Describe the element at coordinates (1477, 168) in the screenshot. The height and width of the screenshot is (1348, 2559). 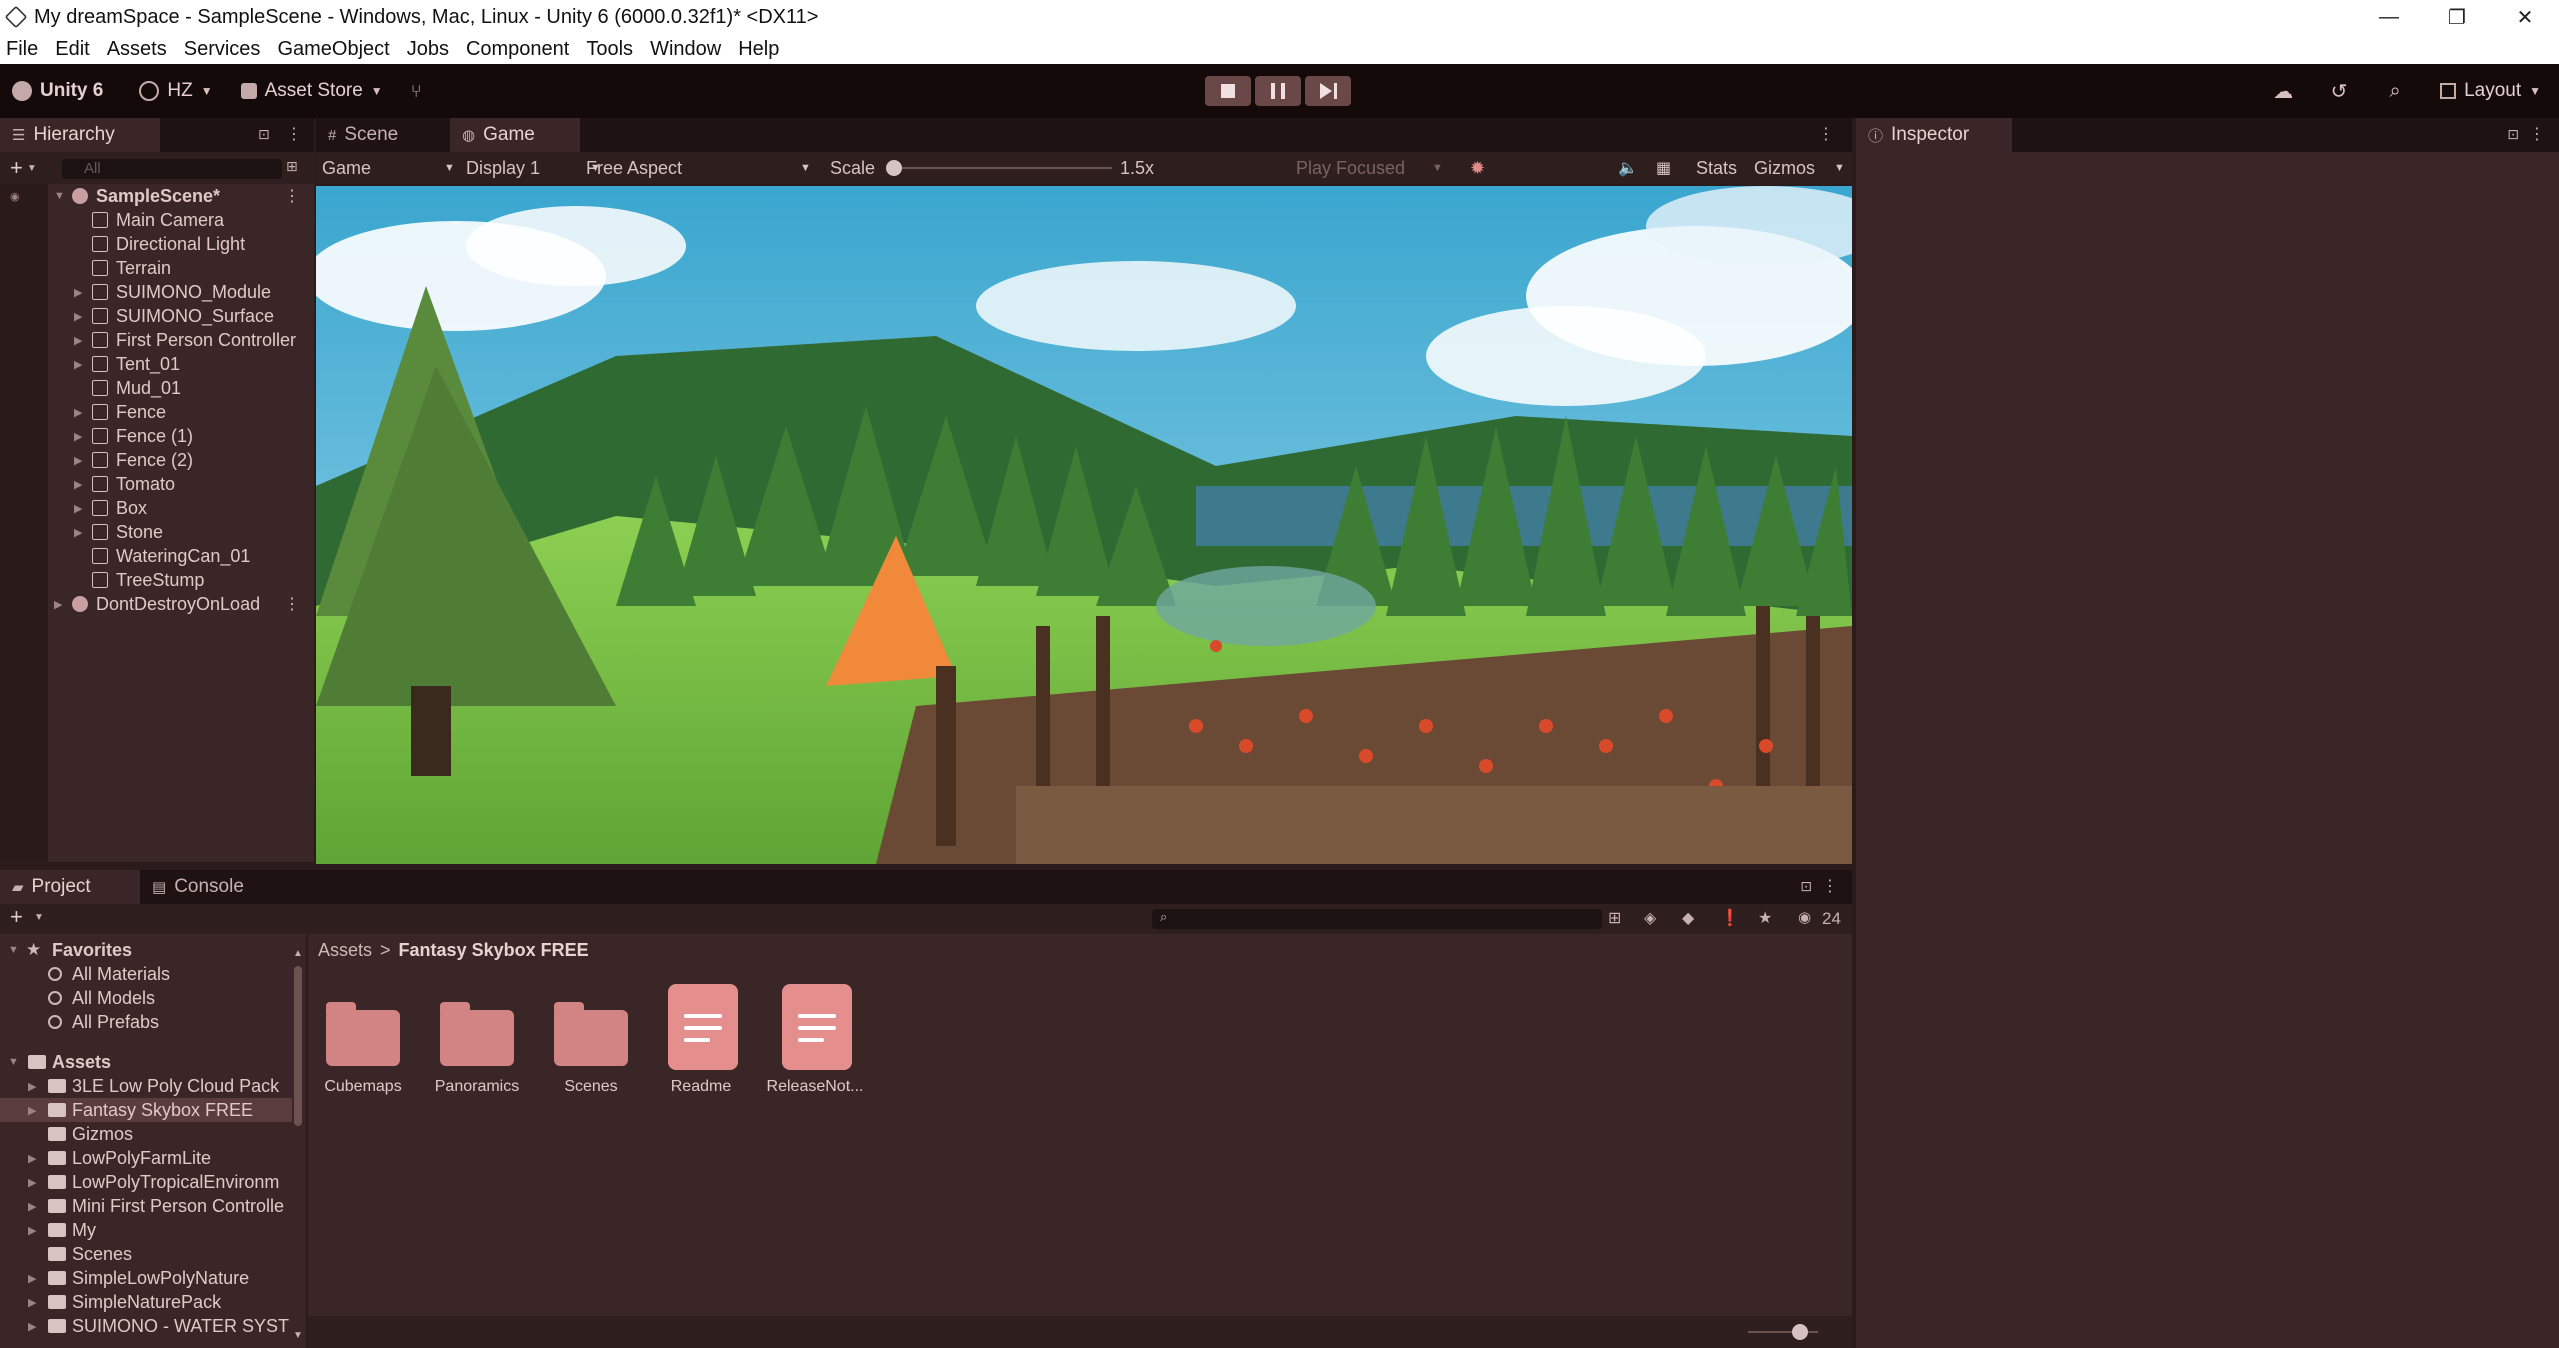
I see `bug-icon: ✹` at that location.